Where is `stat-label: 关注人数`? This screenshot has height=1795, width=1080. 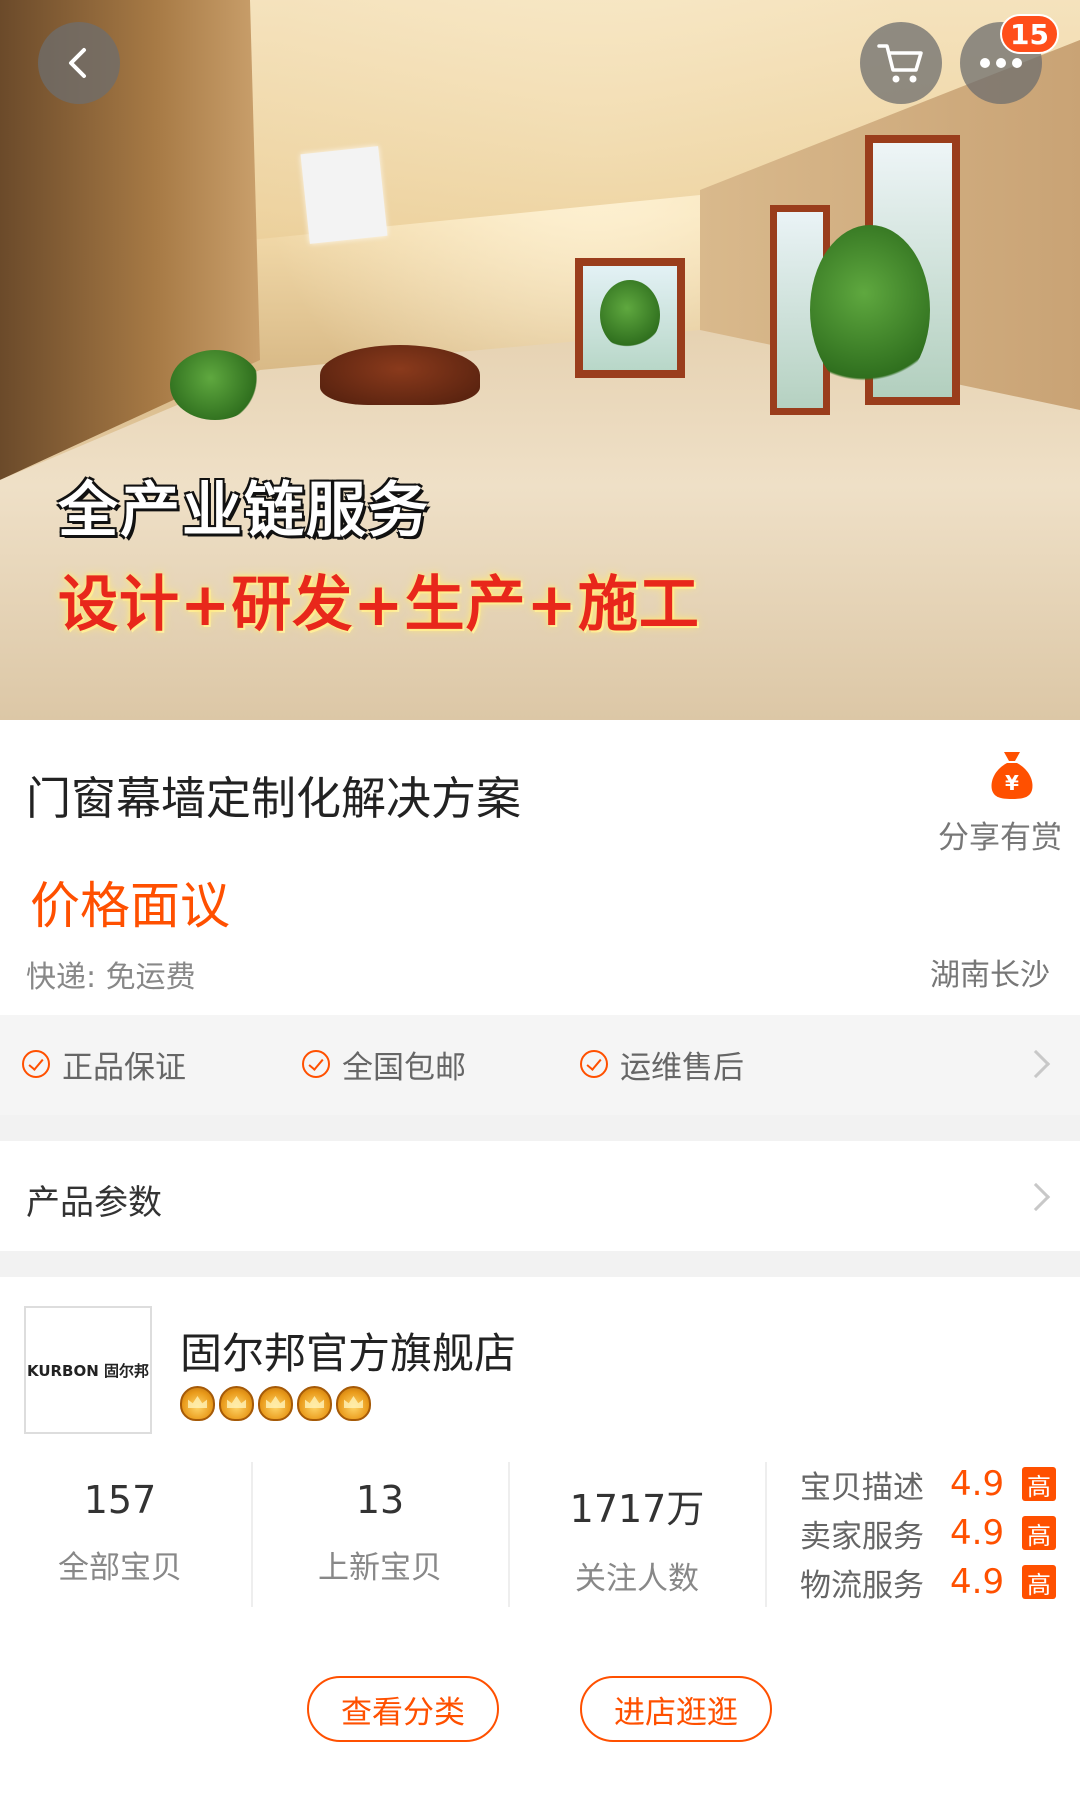 stat-label: 关注人数 is located at coordinates (637, 1579).